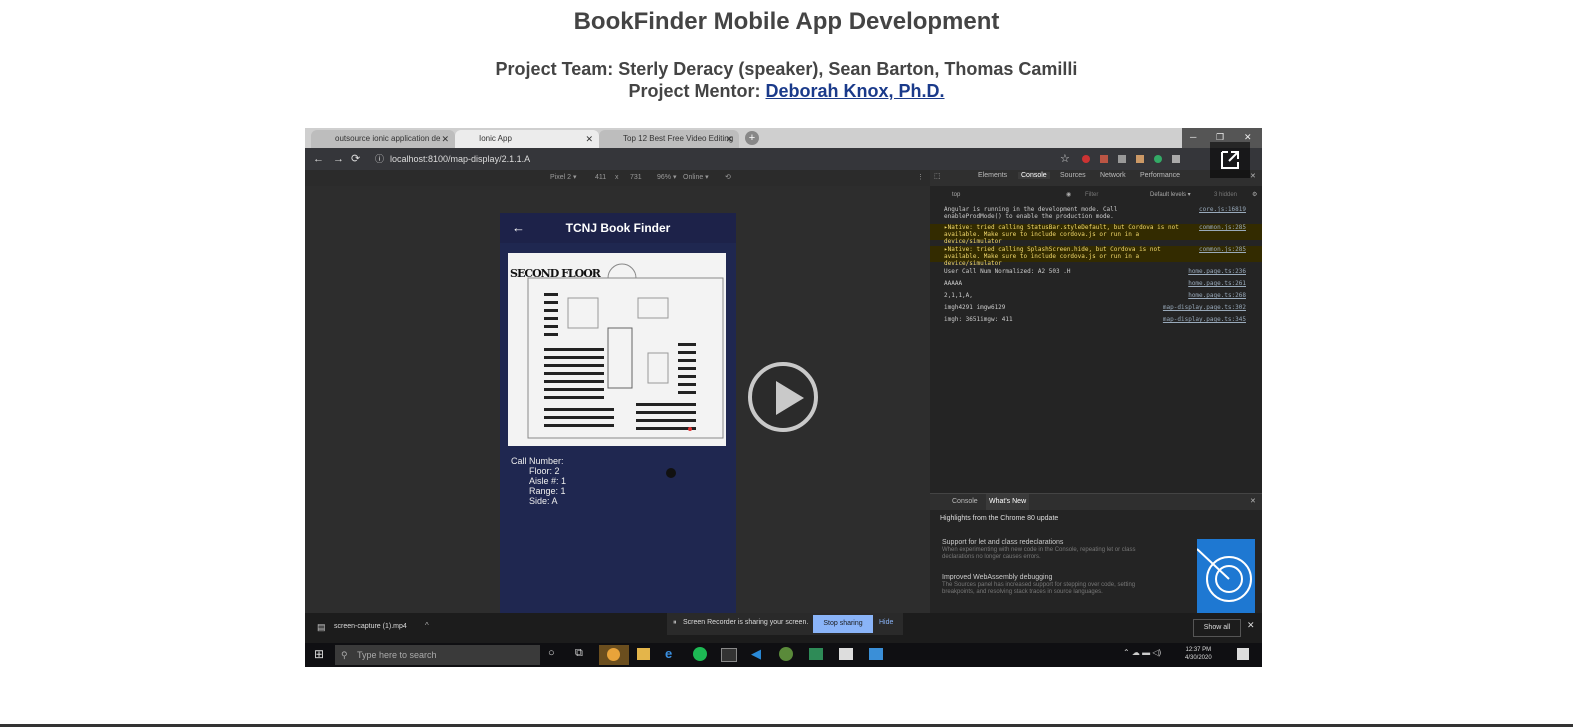 This screenshot has width=1573, height=727. Describe the element at coordinates (1217, 628) in the screenshot. I see `show-all-button: Show all` at that location.